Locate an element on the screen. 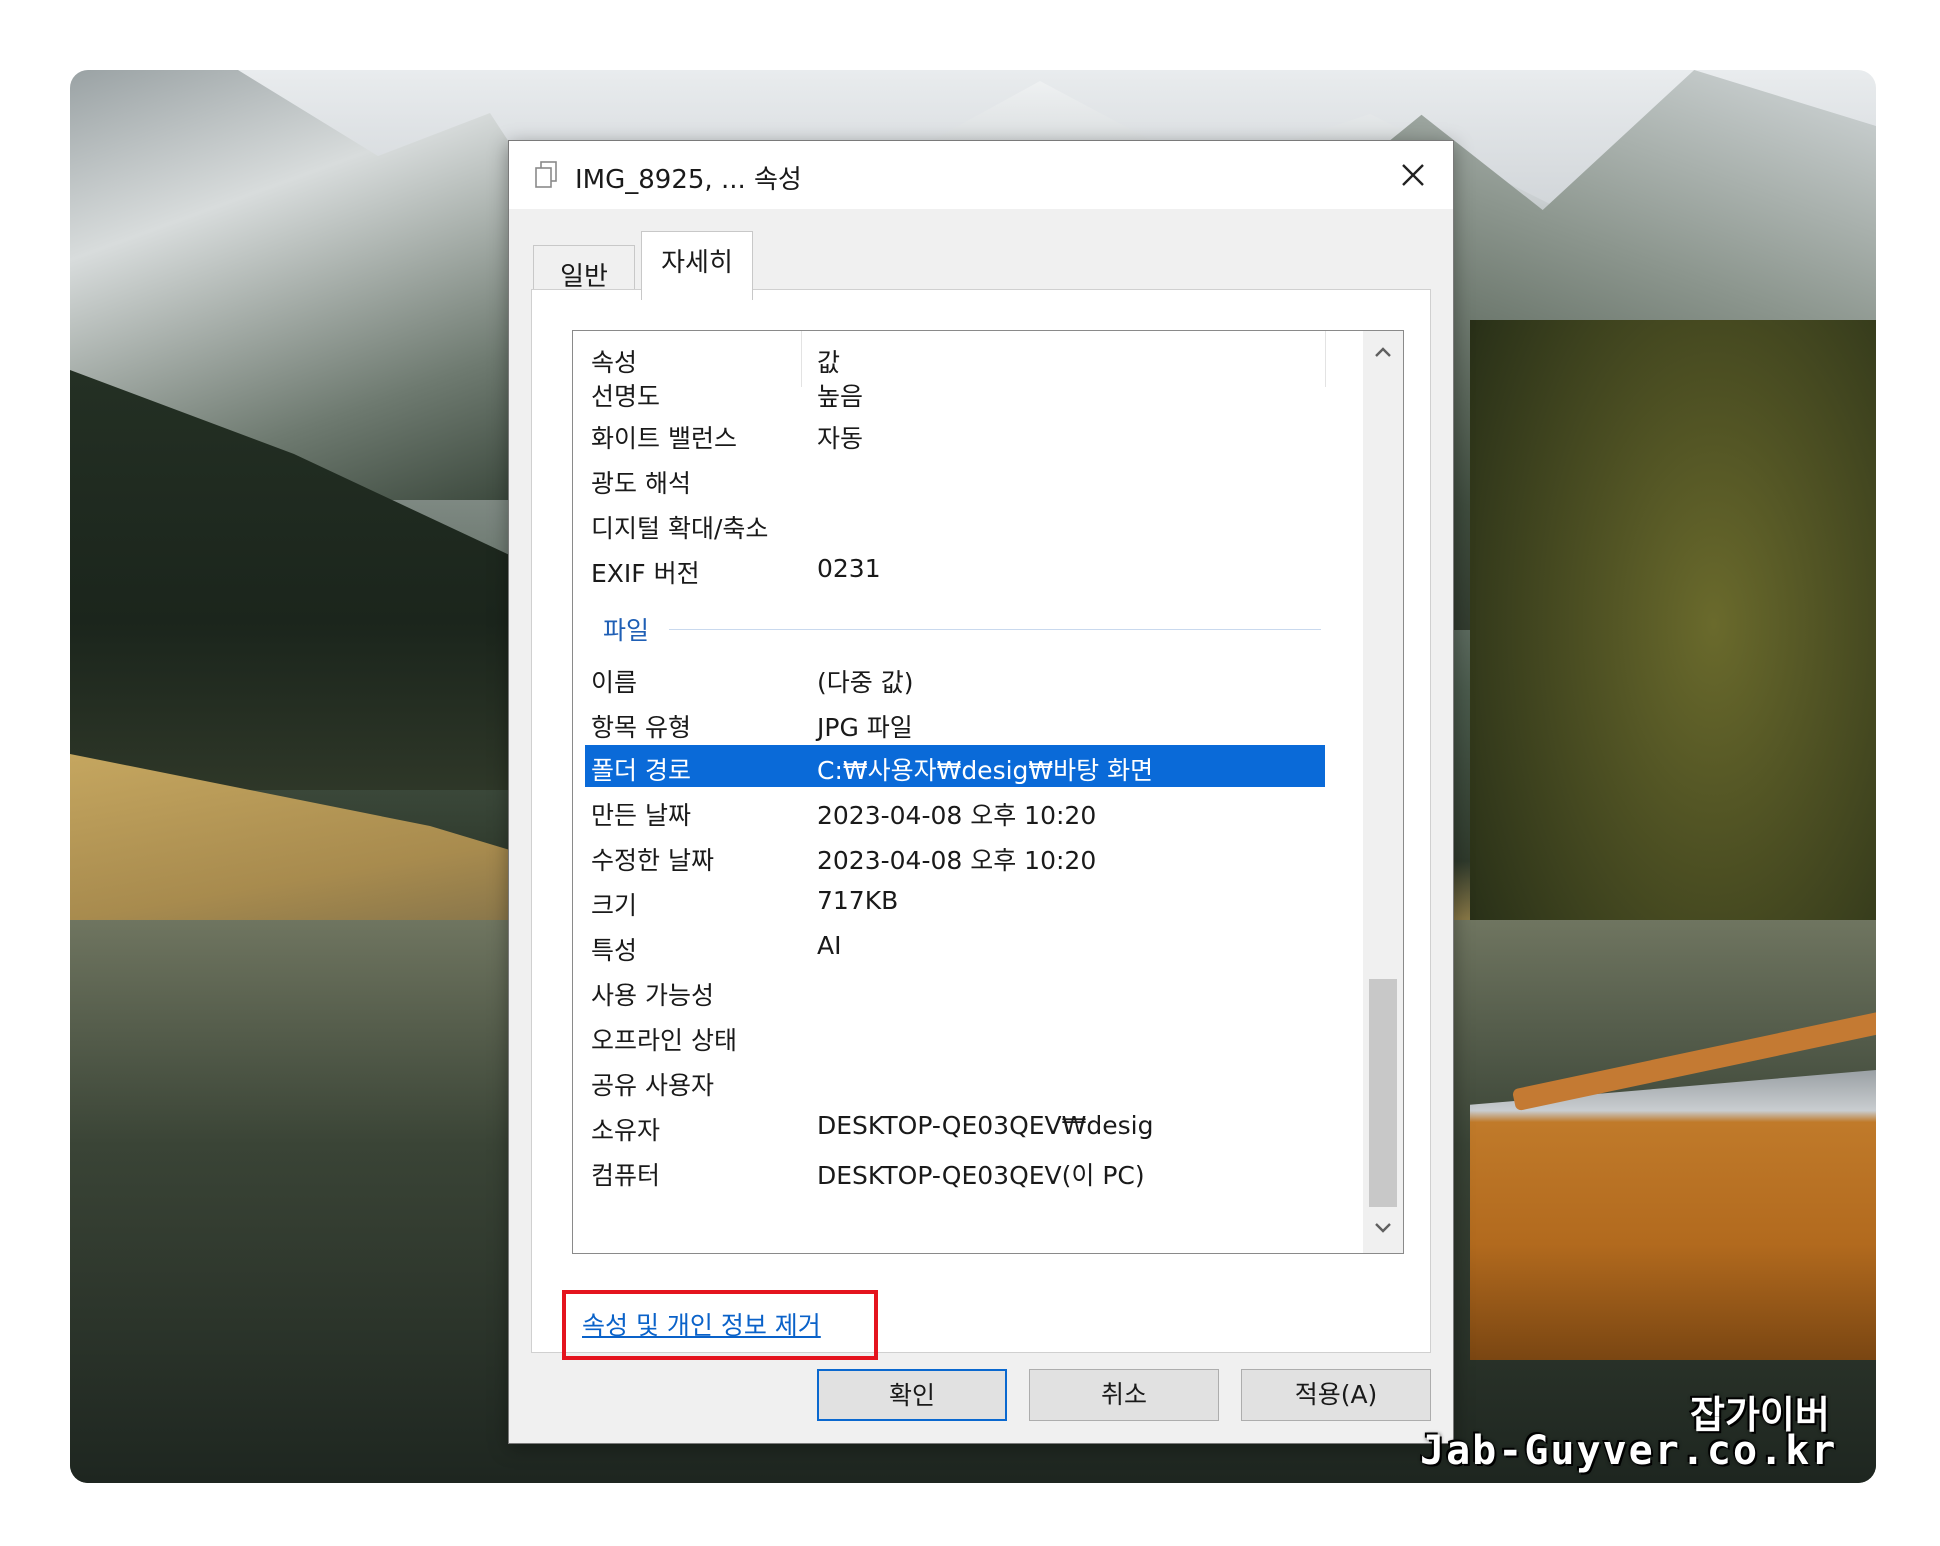  list-item: 항목 유형 JPG 파일 is located at coordinates (955, 723).